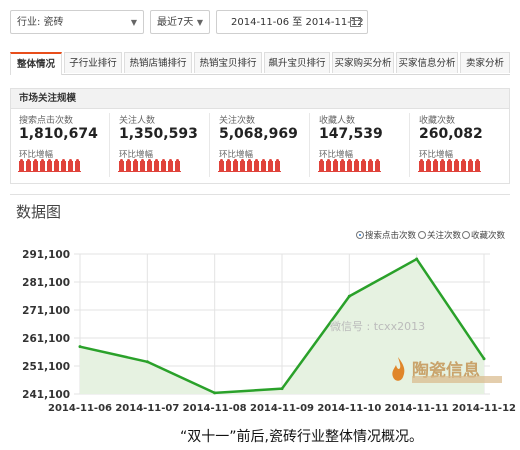 This screenshot has width=520, height=450. I want to click on y-tick-label: 261,100, so click(46, 339).